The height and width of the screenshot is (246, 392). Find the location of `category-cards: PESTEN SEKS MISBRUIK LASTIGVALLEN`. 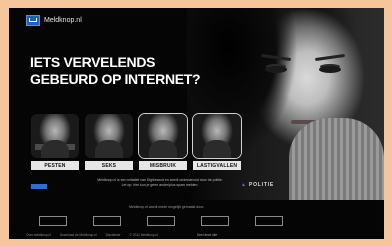

category-cards: PESTEN SEKS MISBRUIK LASTIGVALLEN is located at coordinates (136, 142).